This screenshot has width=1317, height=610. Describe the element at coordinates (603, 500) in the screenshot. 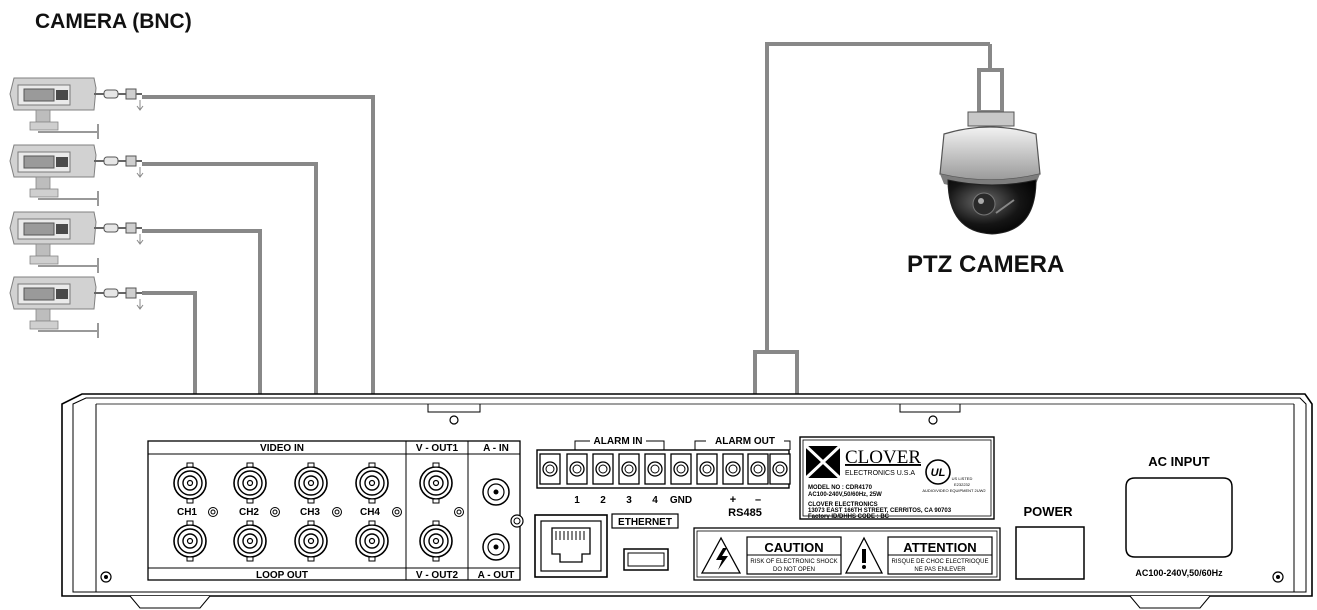

I see `alarm-2-label: 2` at that location.